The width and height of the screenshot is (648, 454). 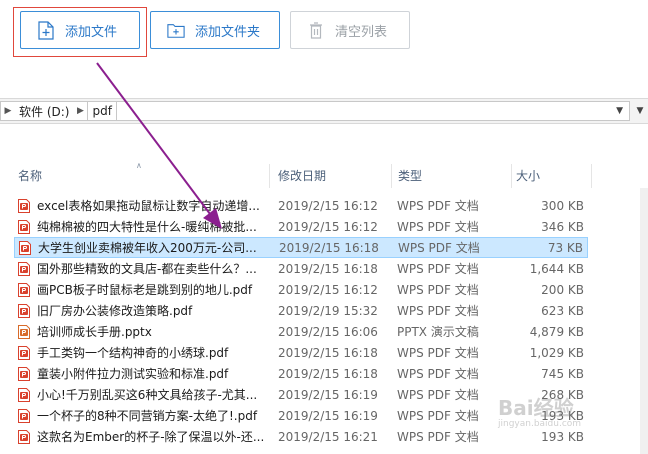 What do you see at coordinates (536, 408) in the screenshot?
I see `watermark-text: Bai经验` at bounding box center [536, 408].